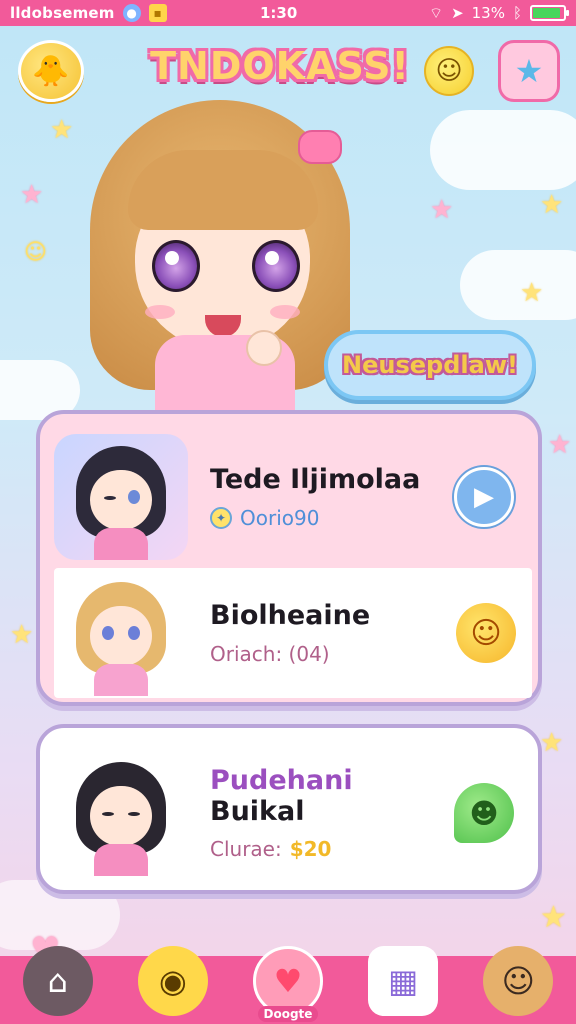 The height and width of the screenshot is (1024, 576). What do you see at coordinates (281, 780) in the screenshot?
I see `card-title-line1: Pudehani` at bounding box center [281, 780].